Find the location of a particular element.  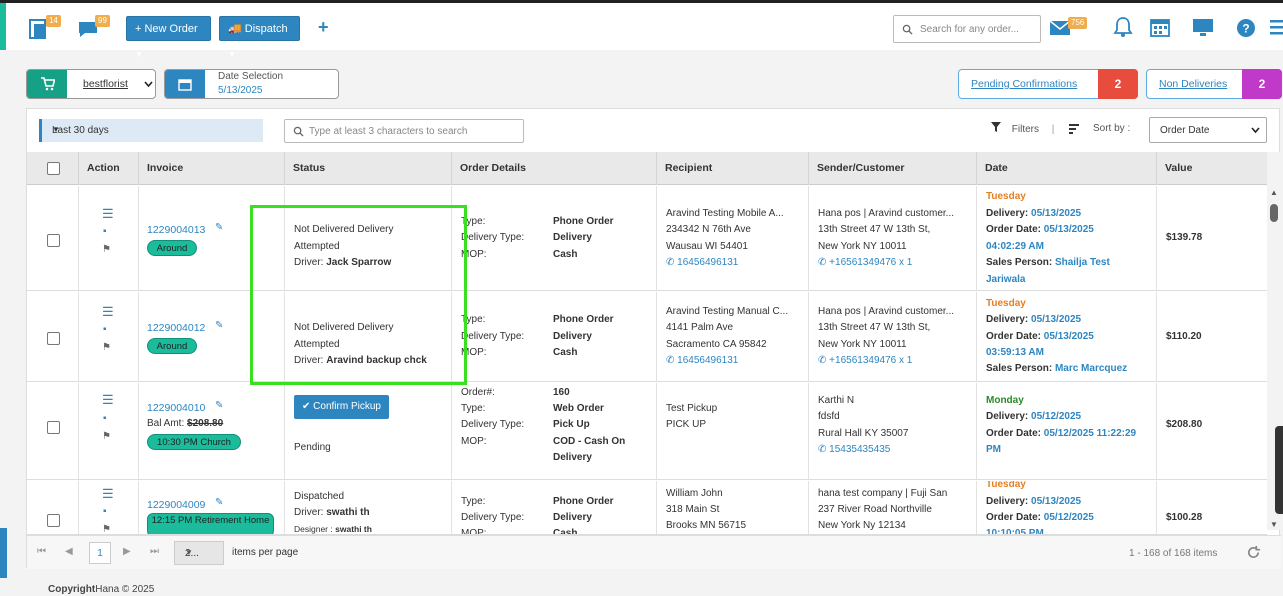

invoice-link: 1229004009 is located at coordinates (176, 505).